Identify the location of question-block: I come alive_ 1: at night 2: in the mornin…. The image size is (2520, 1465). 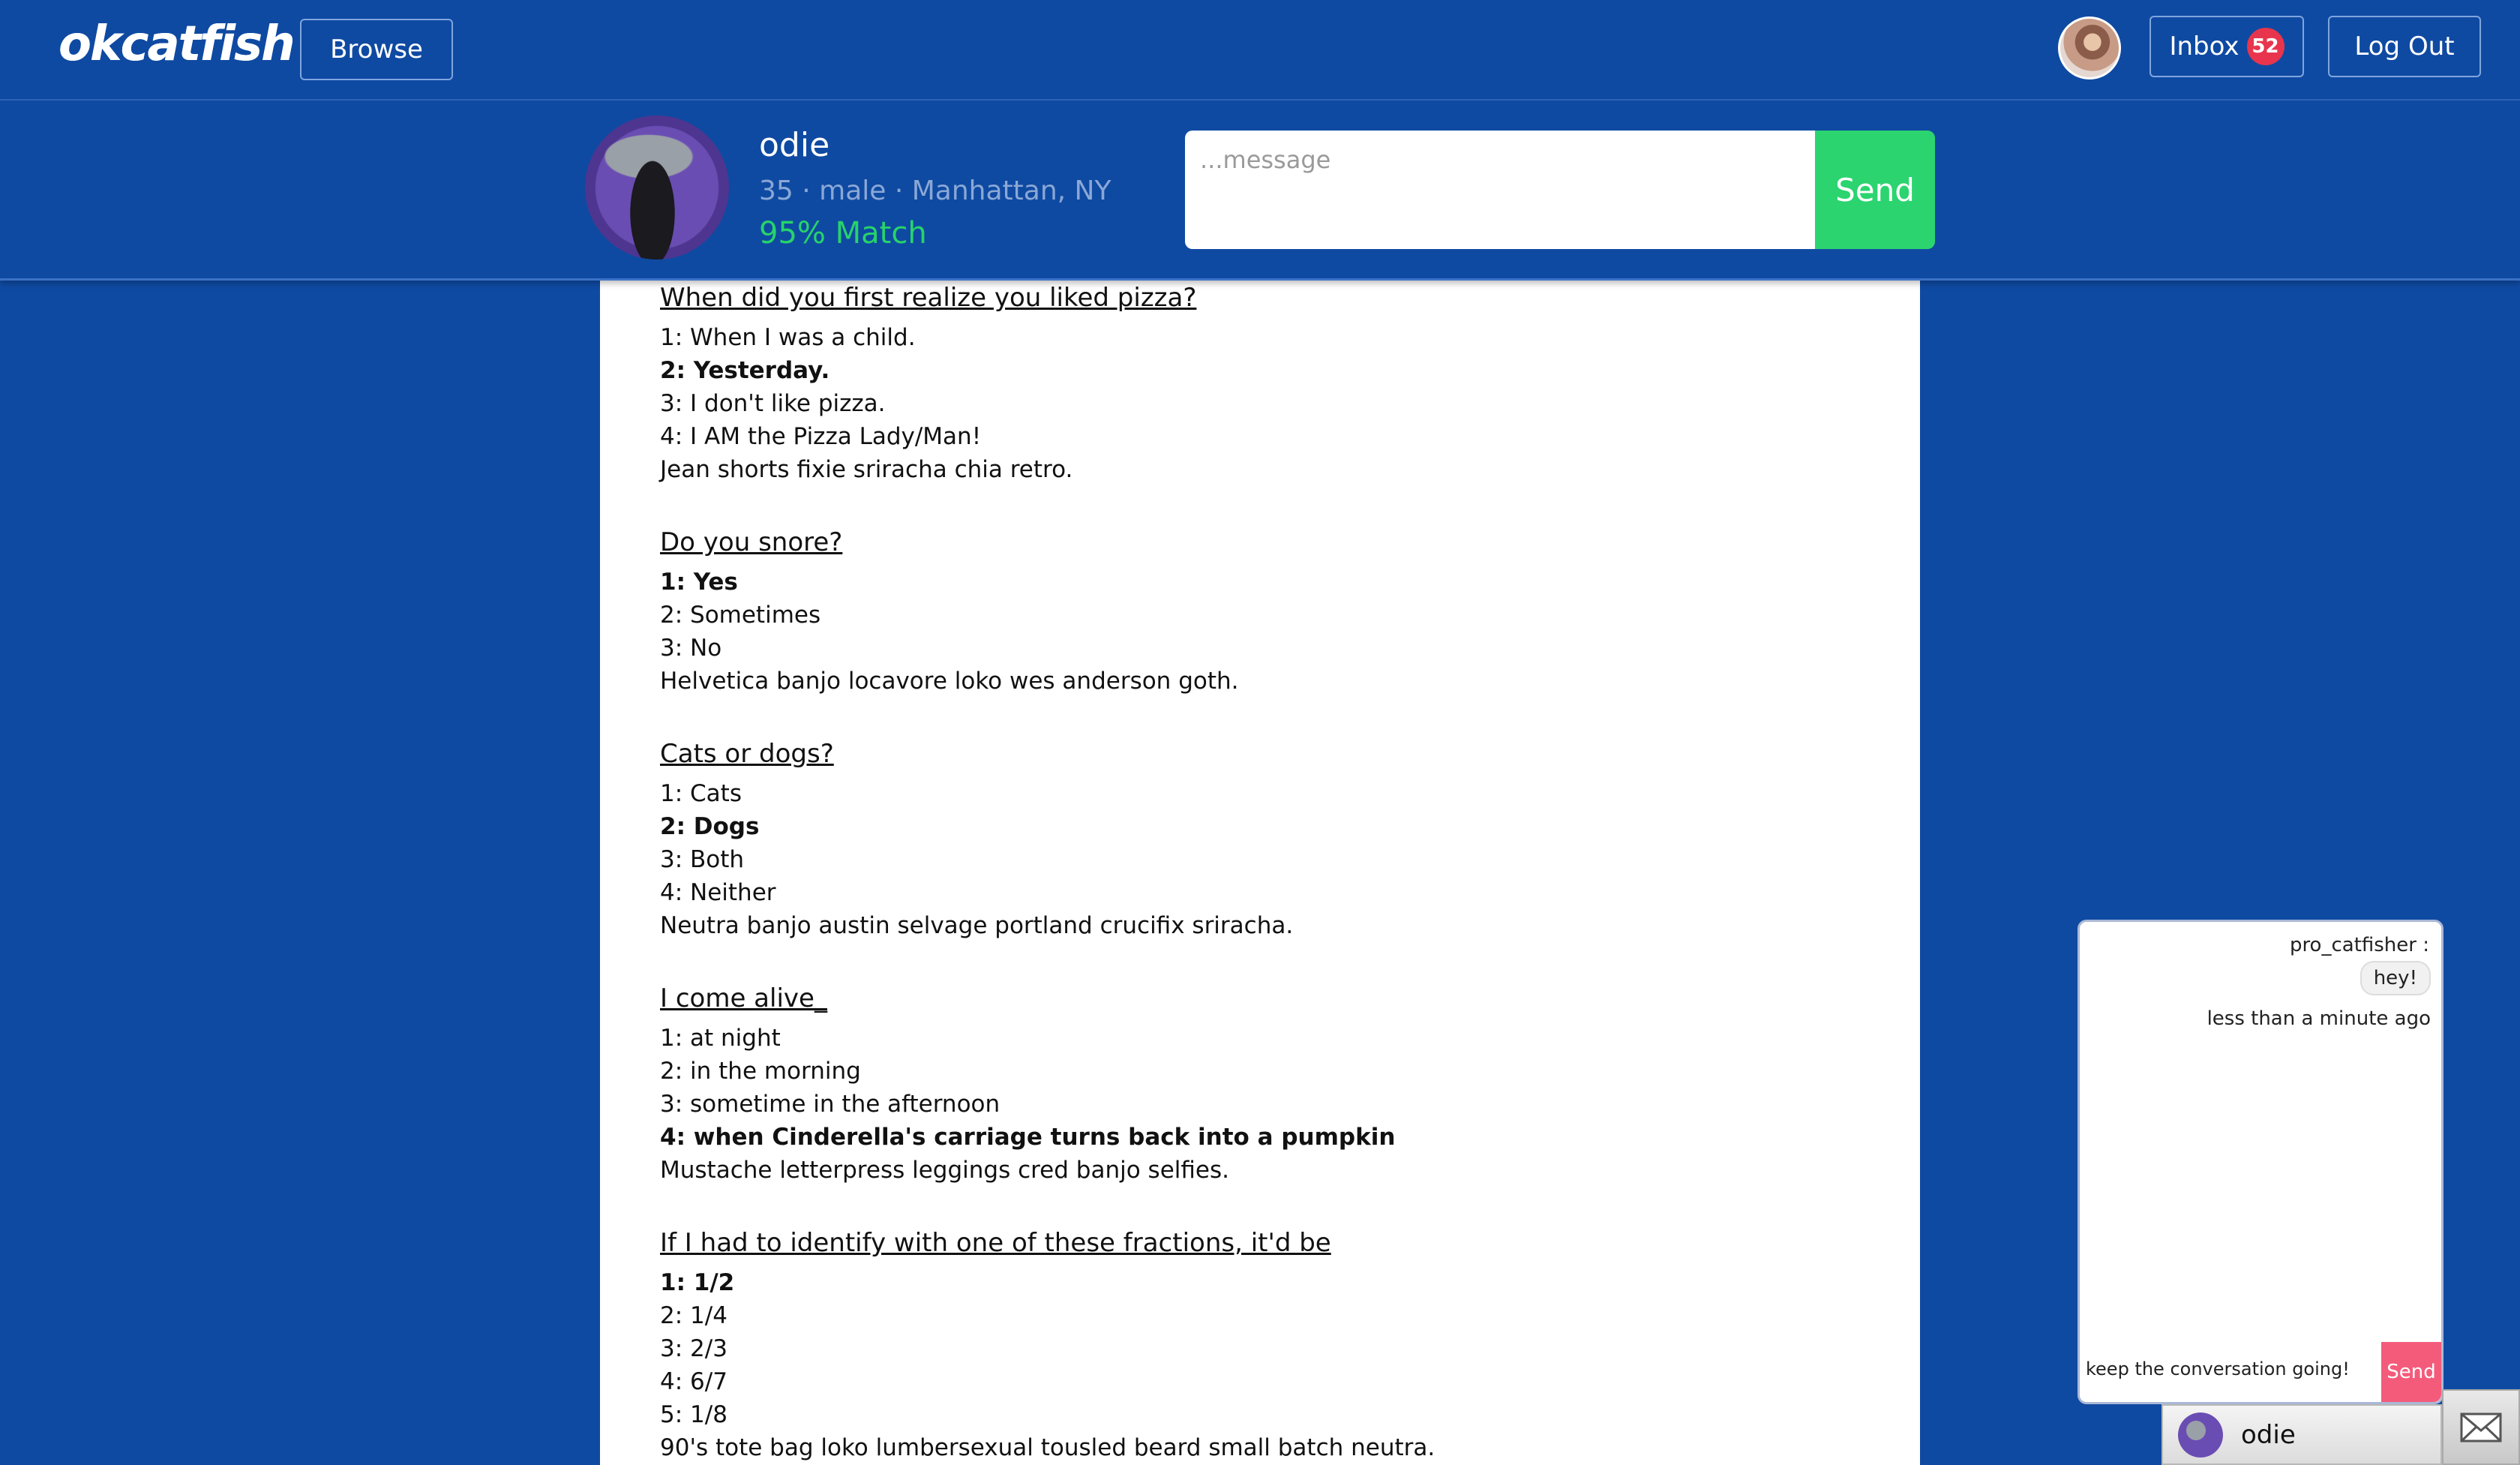
(1260, 1084).